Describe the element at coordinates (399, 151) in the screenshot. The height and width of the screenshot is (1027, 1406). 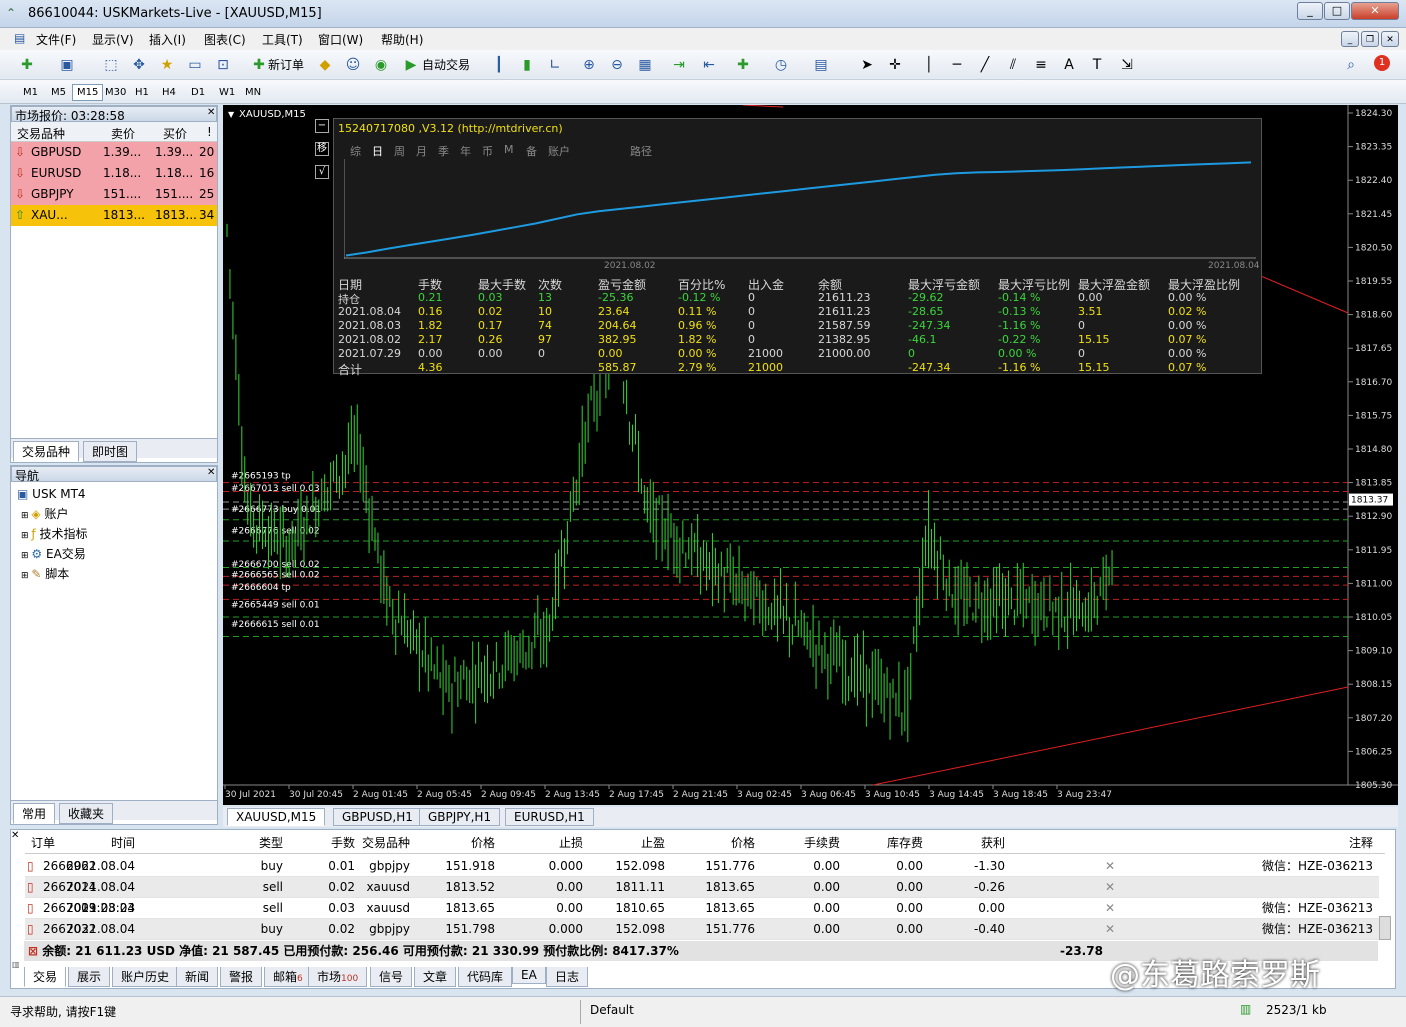
I see `period-2: 周` at that location.